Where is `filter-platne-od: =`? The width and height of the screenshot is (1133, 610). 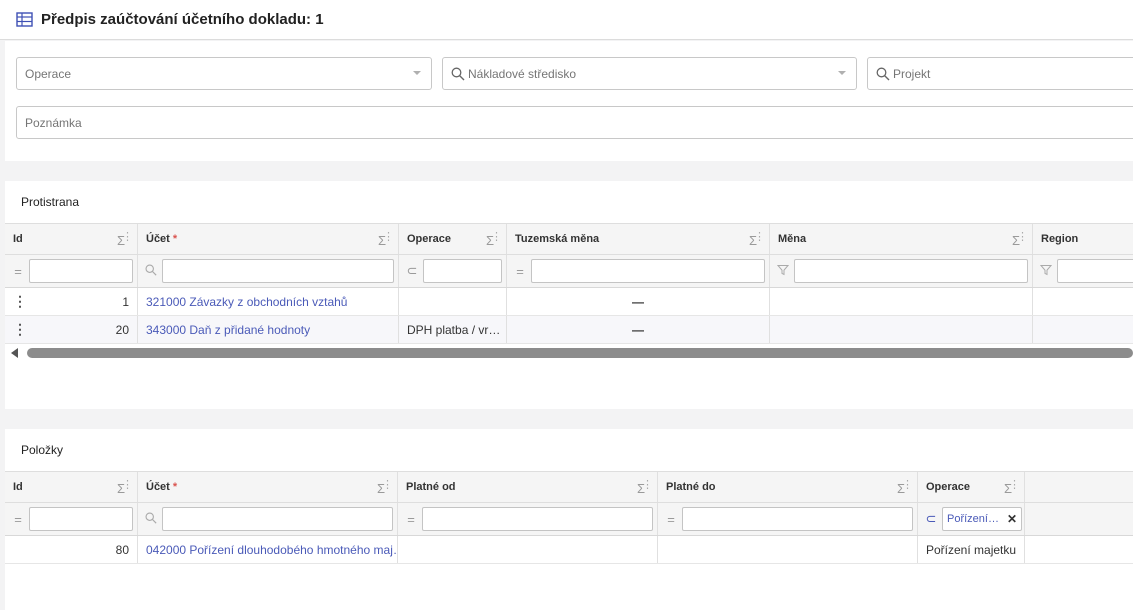
filter-platne-od: = is located at coordinates (528, 519).